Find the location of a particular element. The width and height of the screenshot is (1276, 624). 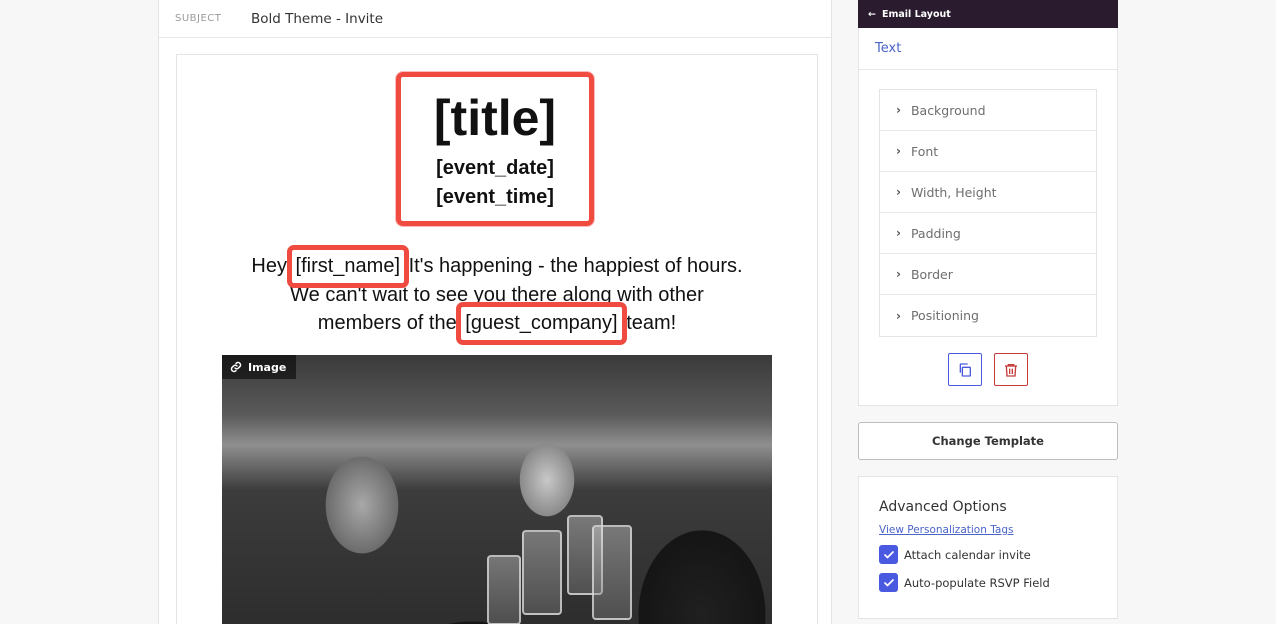

trash-icon is located at coordinates (1011, 370).